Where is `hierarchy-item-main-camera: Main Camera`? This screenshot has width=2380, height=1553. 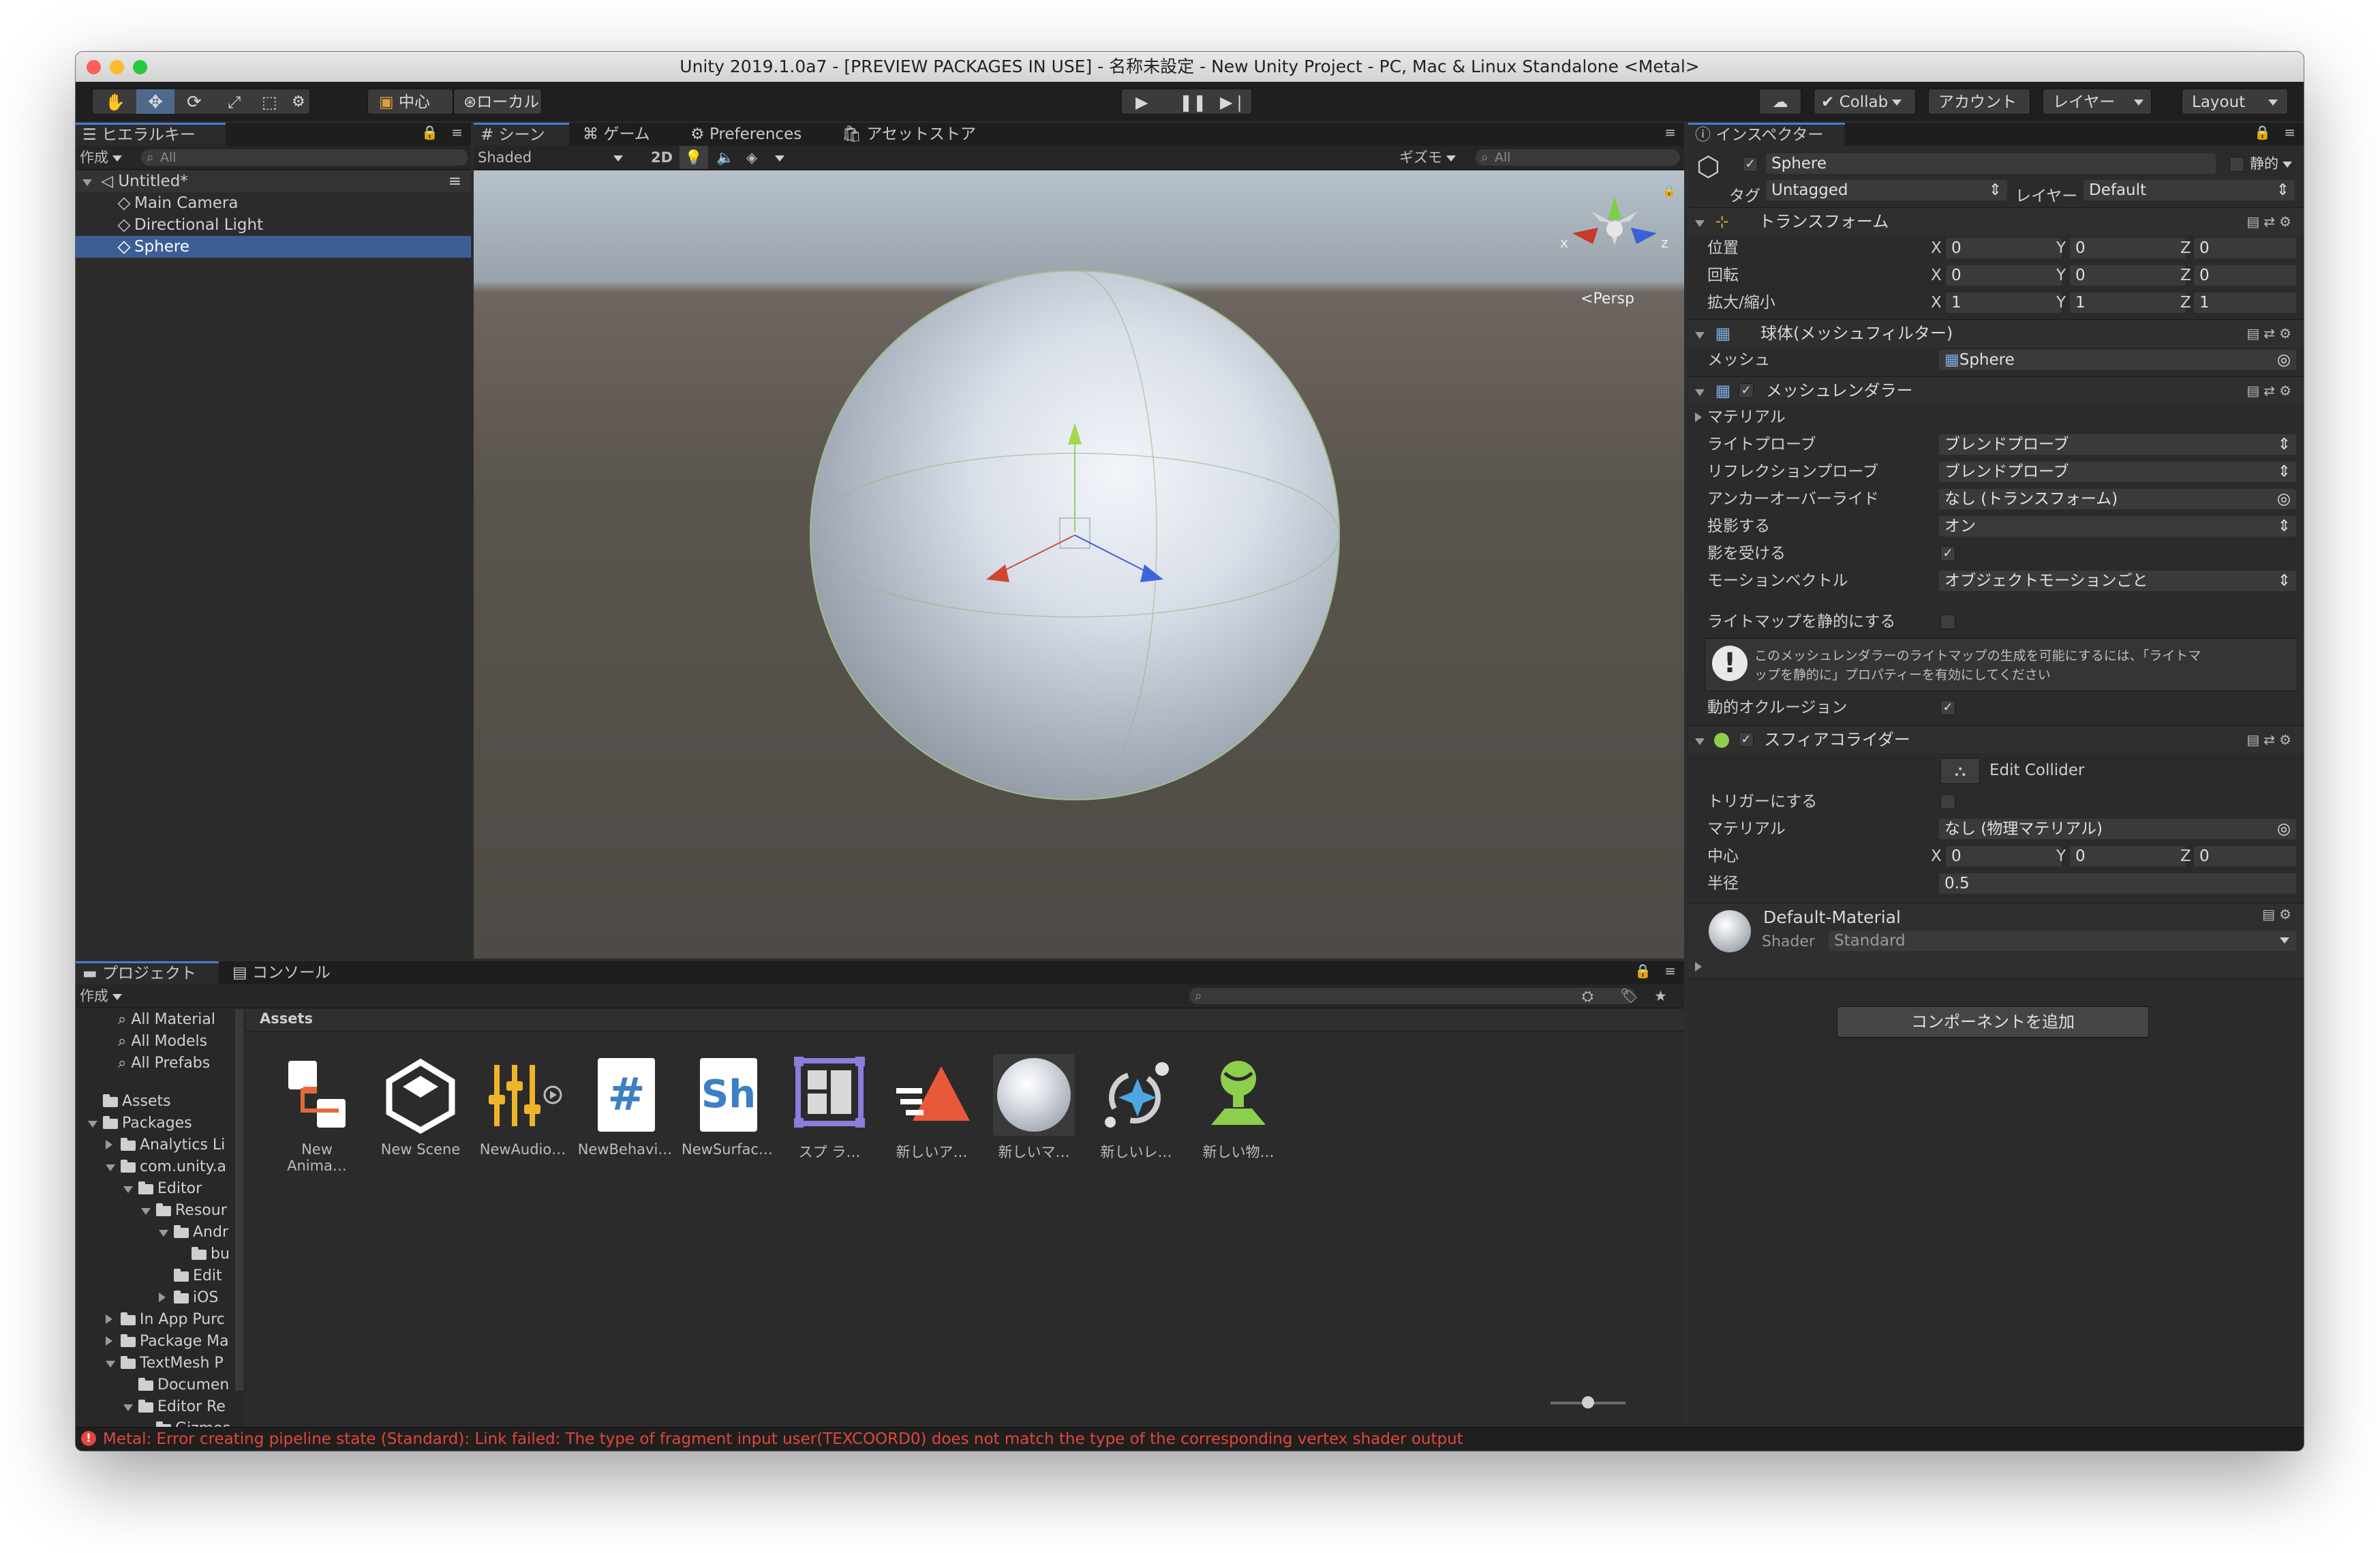 hierarchy-item-main-camera: Main Camera is located at coordinates (273, 203).